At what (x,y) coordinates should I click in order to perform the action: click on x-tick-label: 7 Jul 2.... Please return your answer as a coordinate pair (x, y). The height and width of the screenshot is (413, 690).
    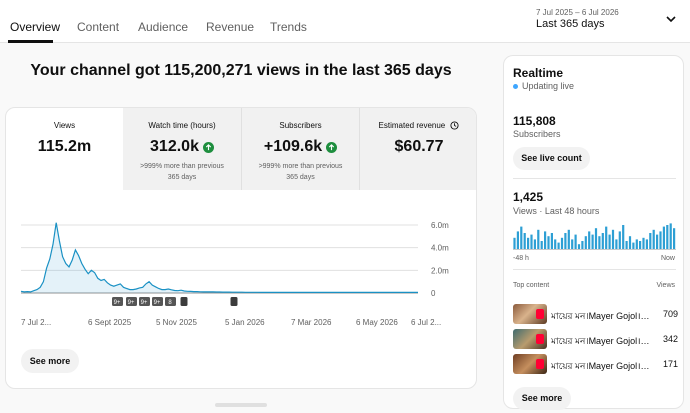
    Looking at the image, I should click on (36, 322).